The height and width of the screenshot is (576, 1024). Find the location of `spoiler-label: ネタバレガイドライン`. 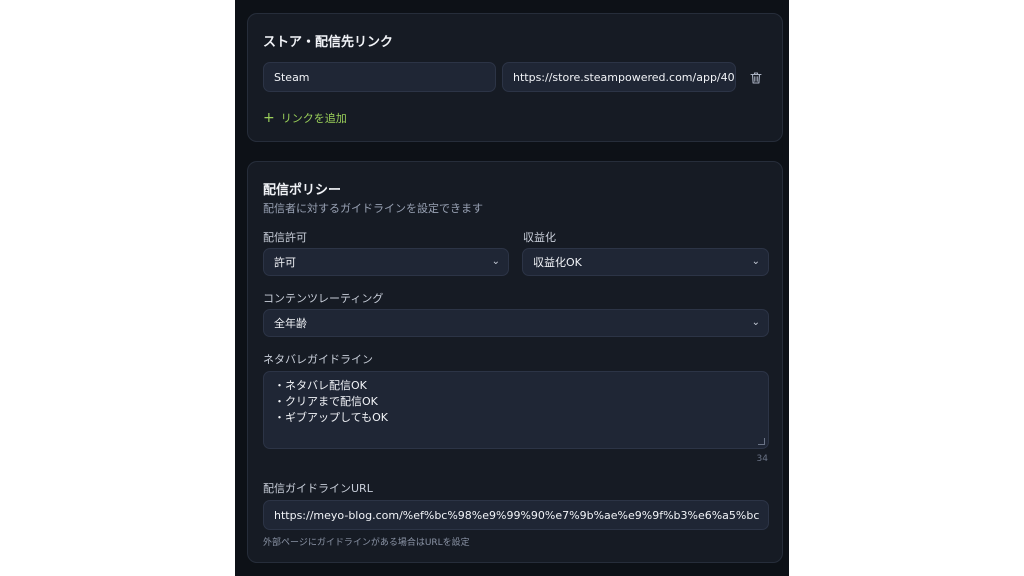

spoiler-label: ネタバレガイドライン is located at coordinates (318, 359).